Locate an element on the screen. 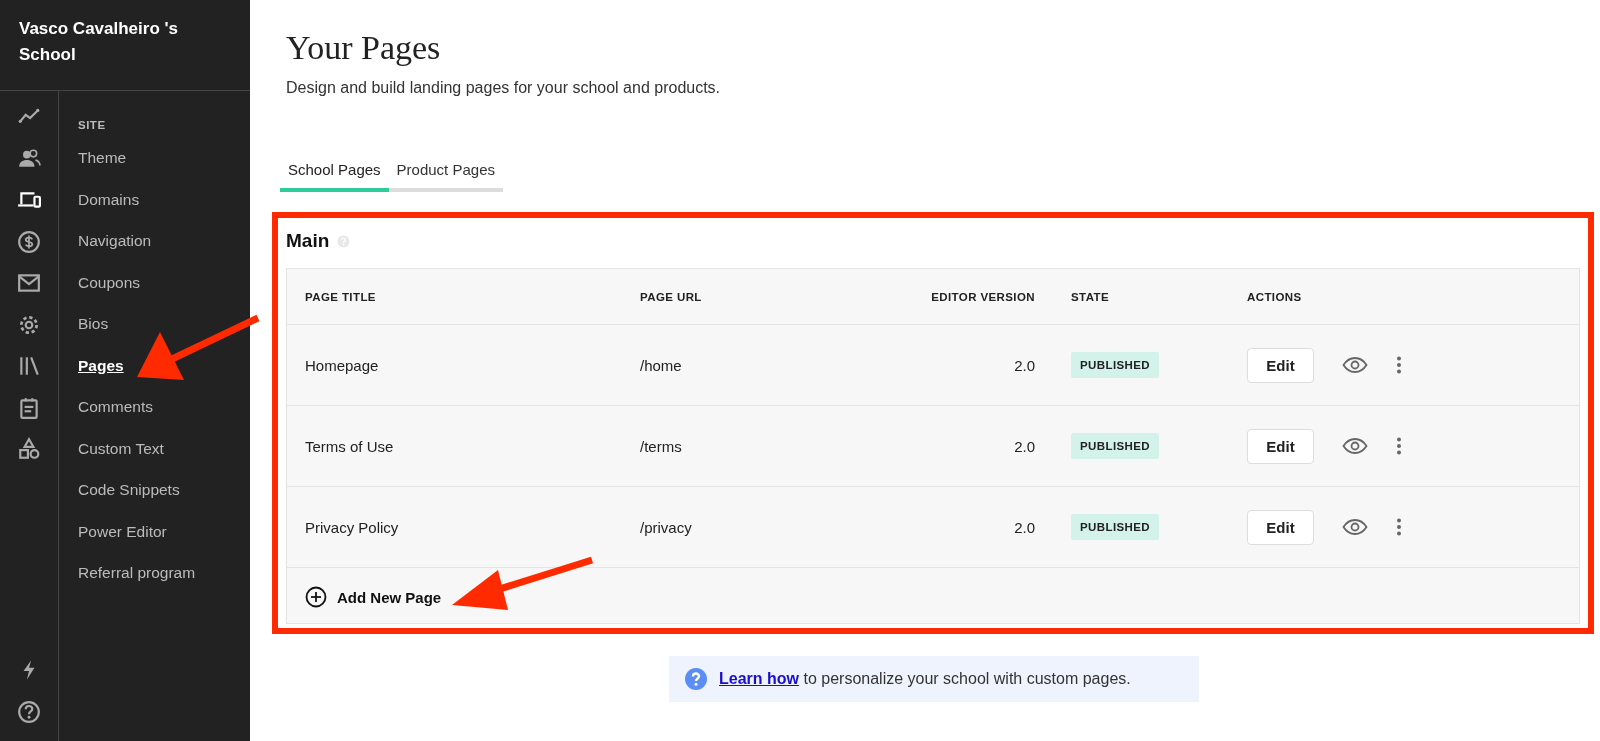 Image resolution: width=1600 pixels, height=741 pixels. nav-item: Referral program is located at coordinates (137, 585).